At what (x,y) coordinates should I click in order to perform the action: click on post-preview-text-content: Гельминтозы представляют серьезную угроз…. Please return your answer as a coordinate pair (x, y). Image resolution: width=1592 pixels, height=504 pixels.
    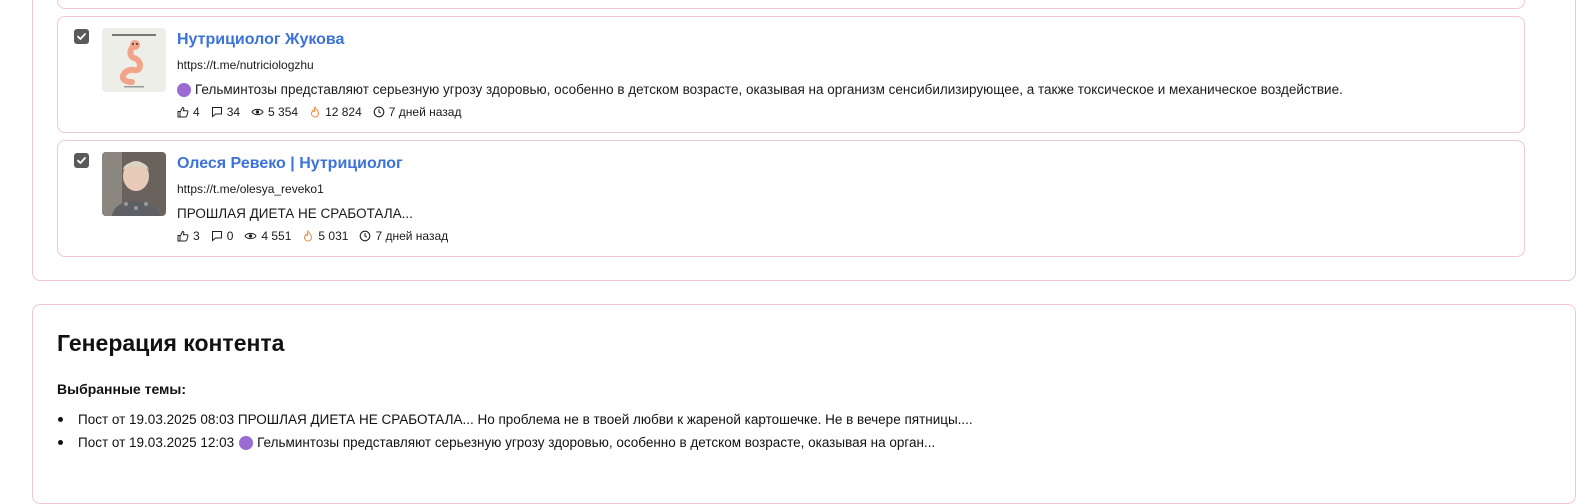
    Looking at the image, I should click on (769, 89).